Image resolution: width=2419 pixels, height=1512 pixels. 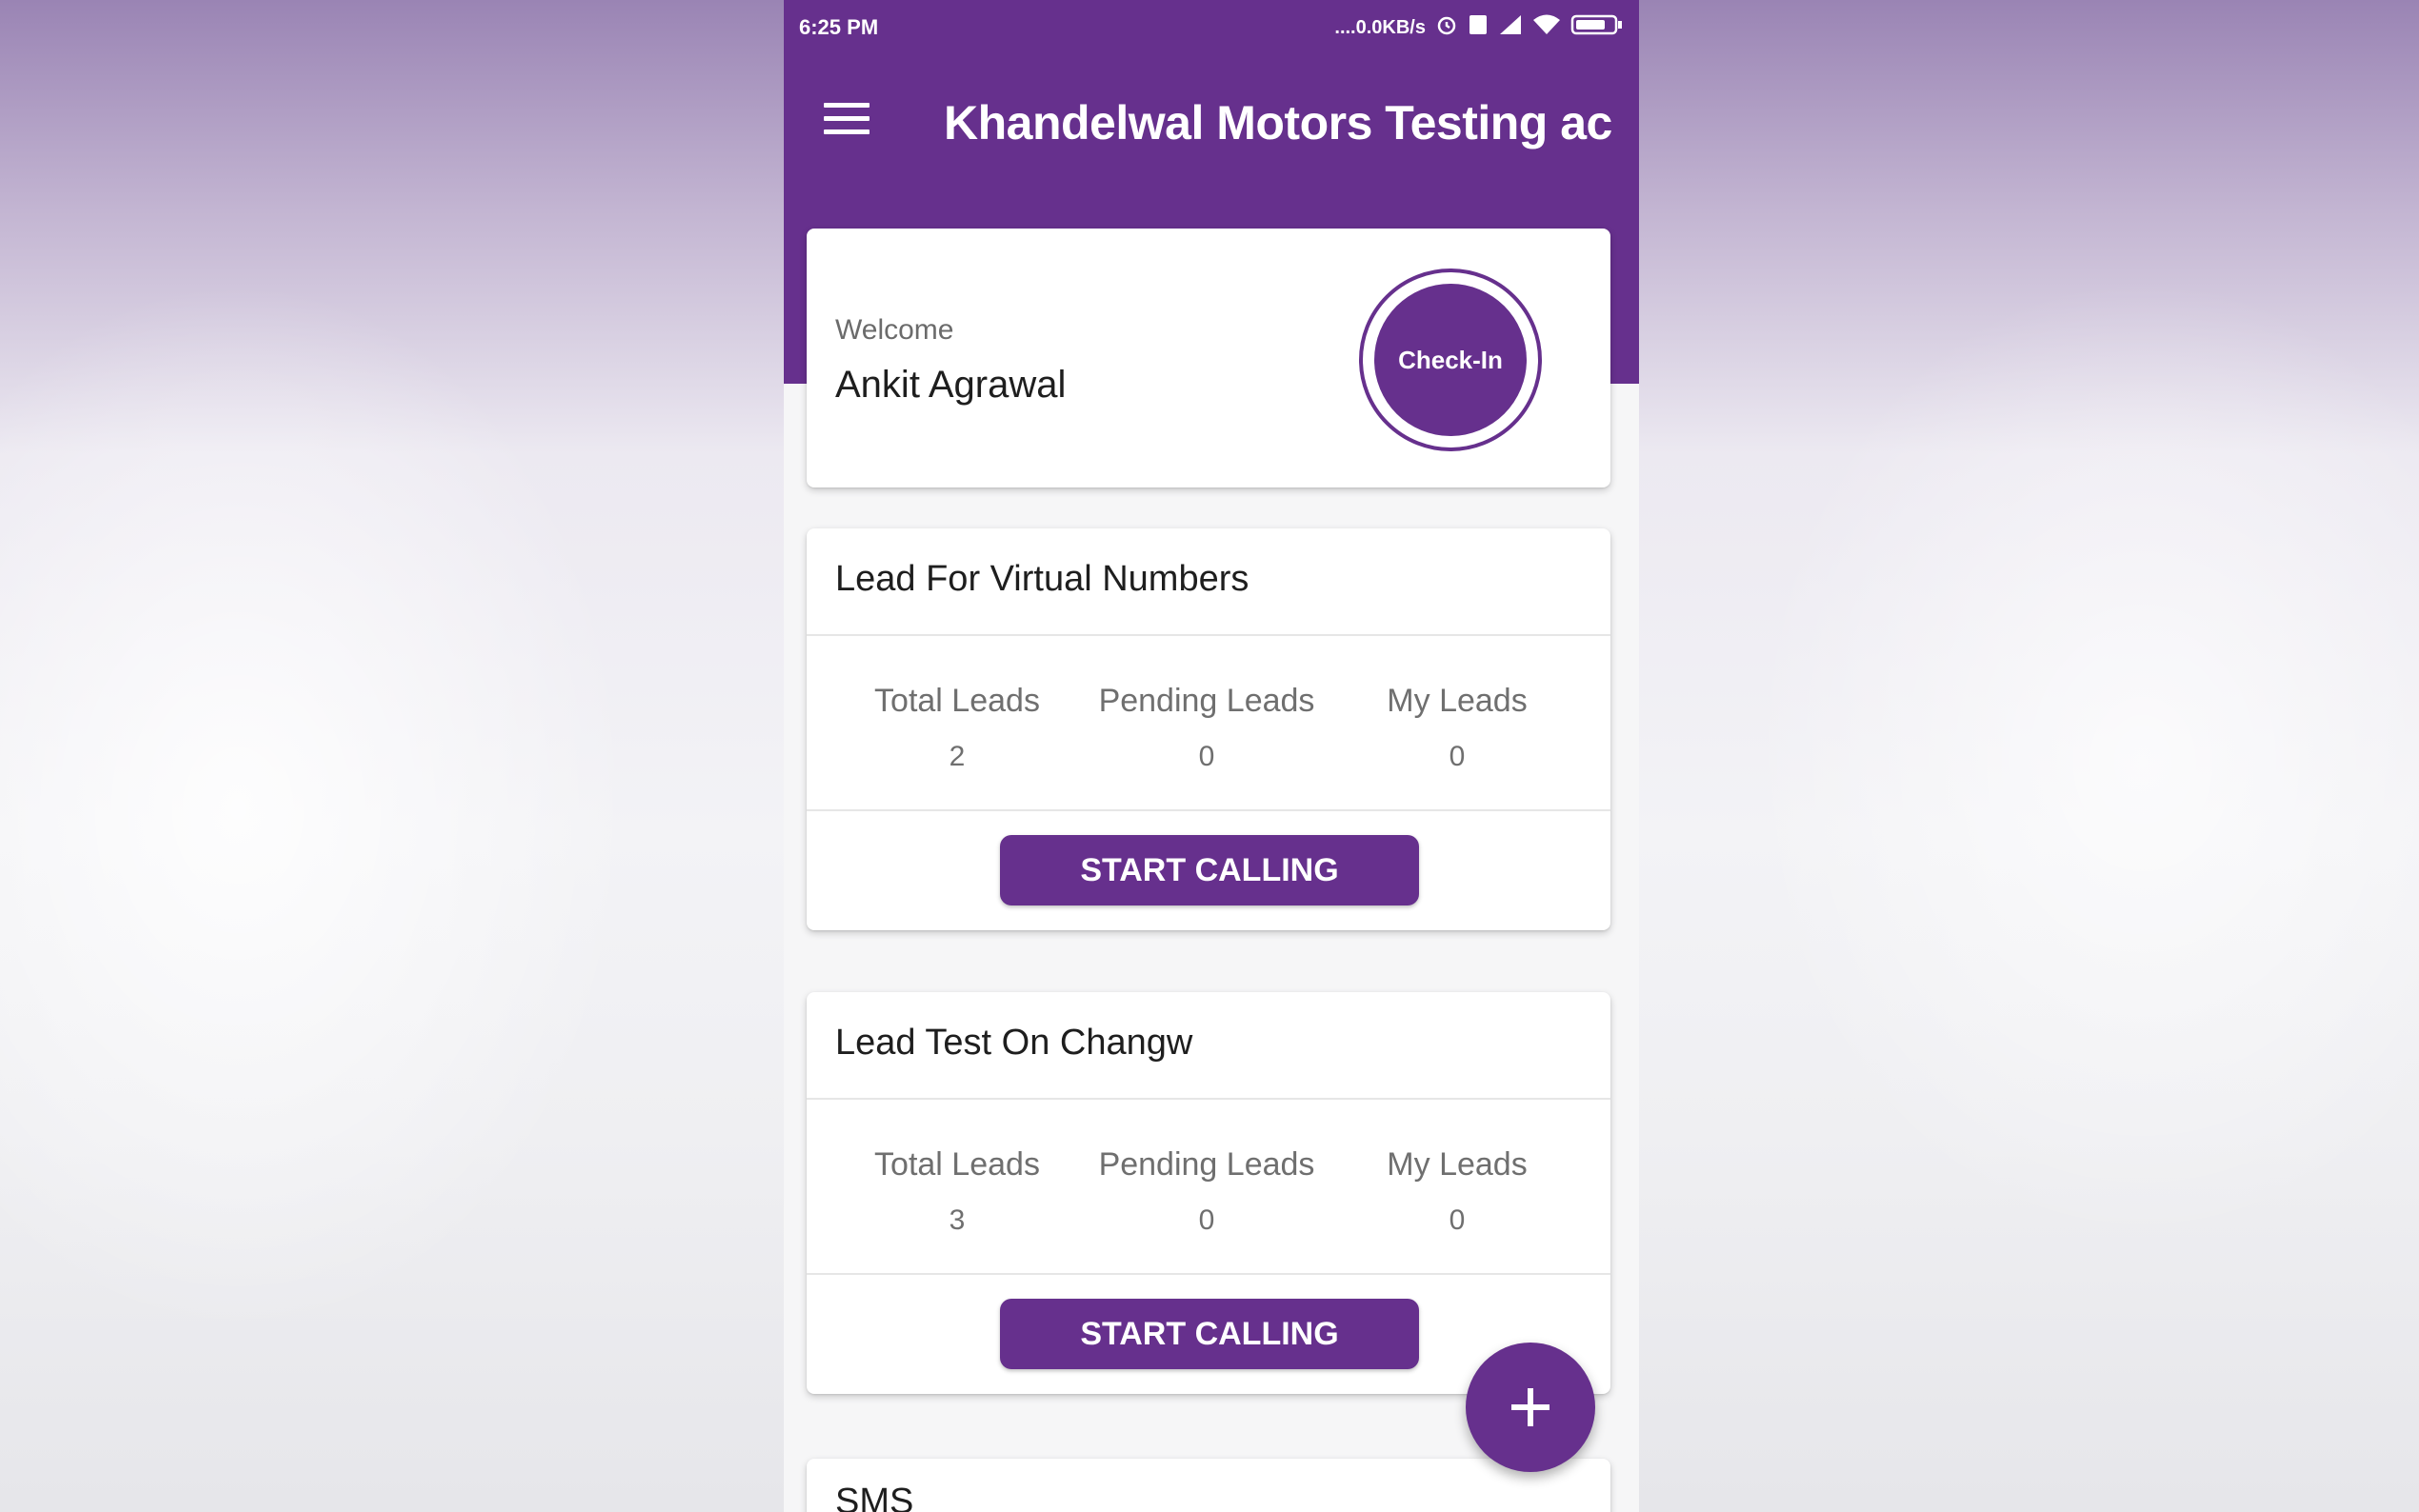 I want to click on battery-icon, so click(x=1597, y=27).